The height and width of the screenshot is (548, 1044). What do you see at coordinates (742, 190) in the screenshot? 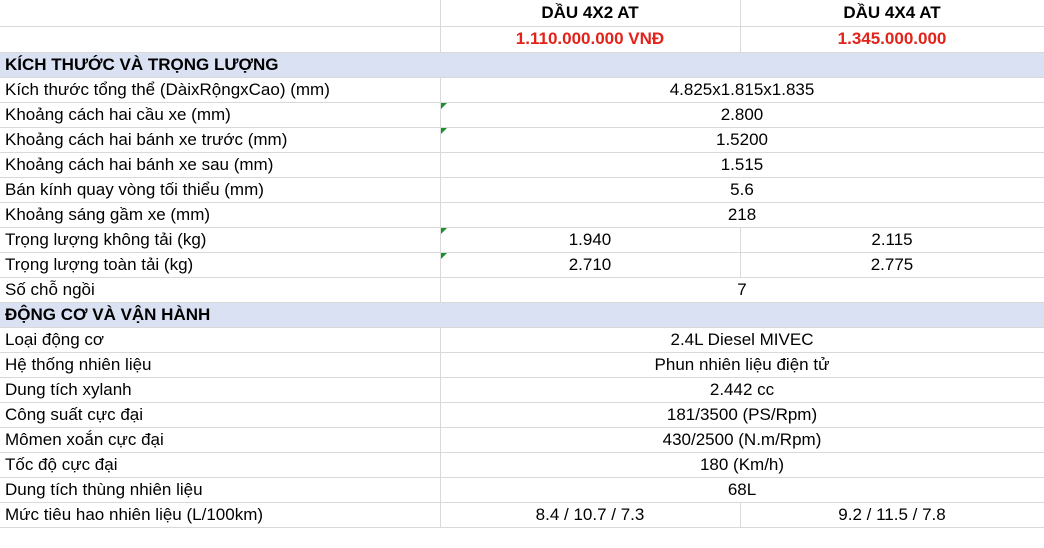
I see `row-value: 5.6` at bounding box center [742, 190].